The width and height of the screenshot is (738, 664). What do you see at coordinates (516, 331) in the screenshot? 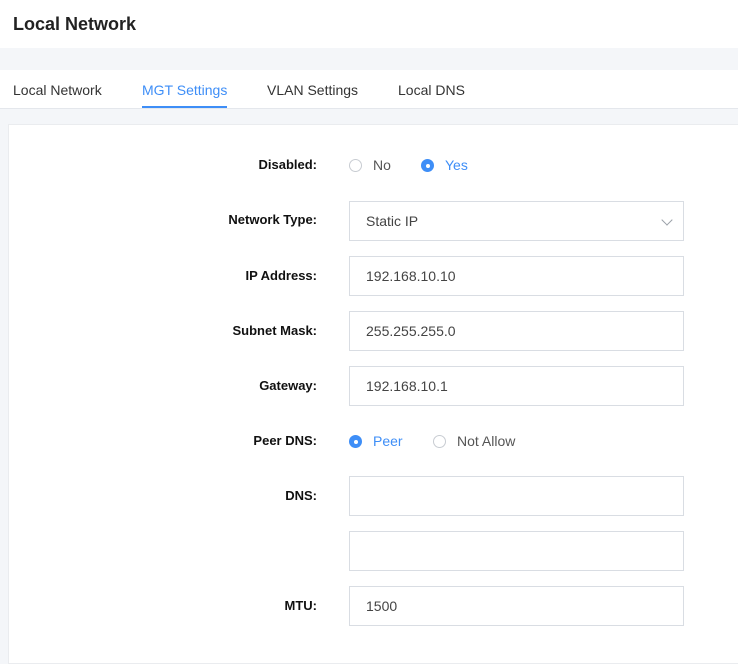
I see `subnet-mask-input: 255.255.255.0` at bounding box center [516, 331].